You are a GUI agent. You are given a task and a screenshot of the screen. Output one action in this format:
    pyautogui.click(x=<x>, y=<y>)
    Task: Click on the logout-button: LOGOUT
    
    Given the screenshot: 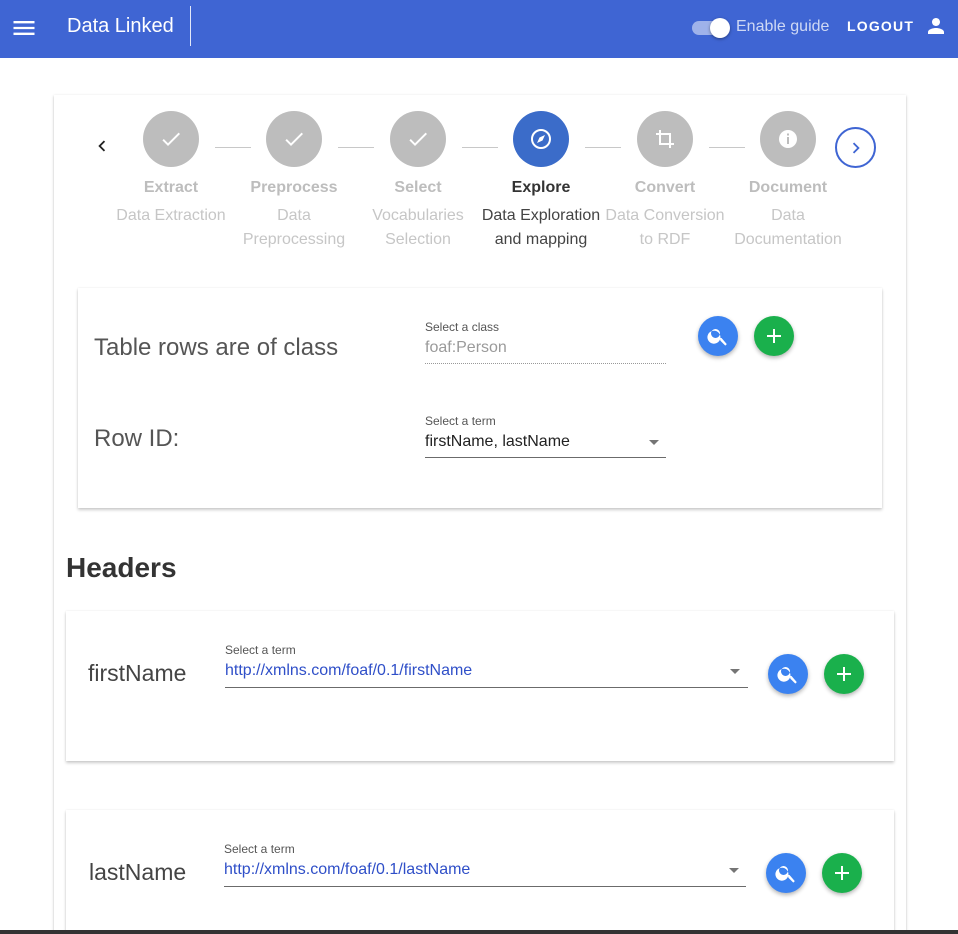 What is the action you would take?
    pyautogui.click(x=880, y=26)
    